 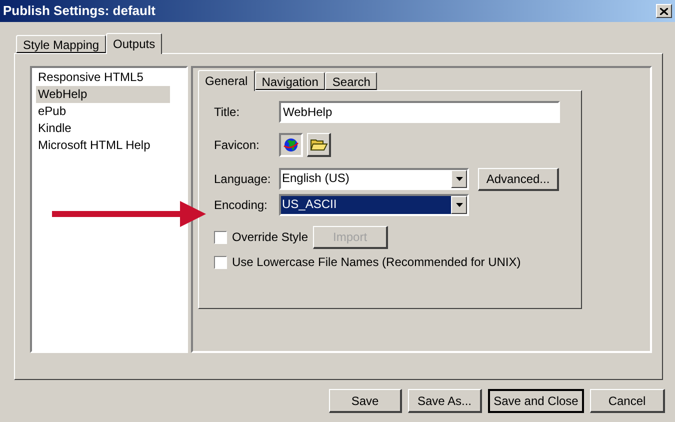 What do you see at coordinates (536, 401) in the screenshot?
I see `dialog-button: Save and Close` at bounding box center [536, 401].